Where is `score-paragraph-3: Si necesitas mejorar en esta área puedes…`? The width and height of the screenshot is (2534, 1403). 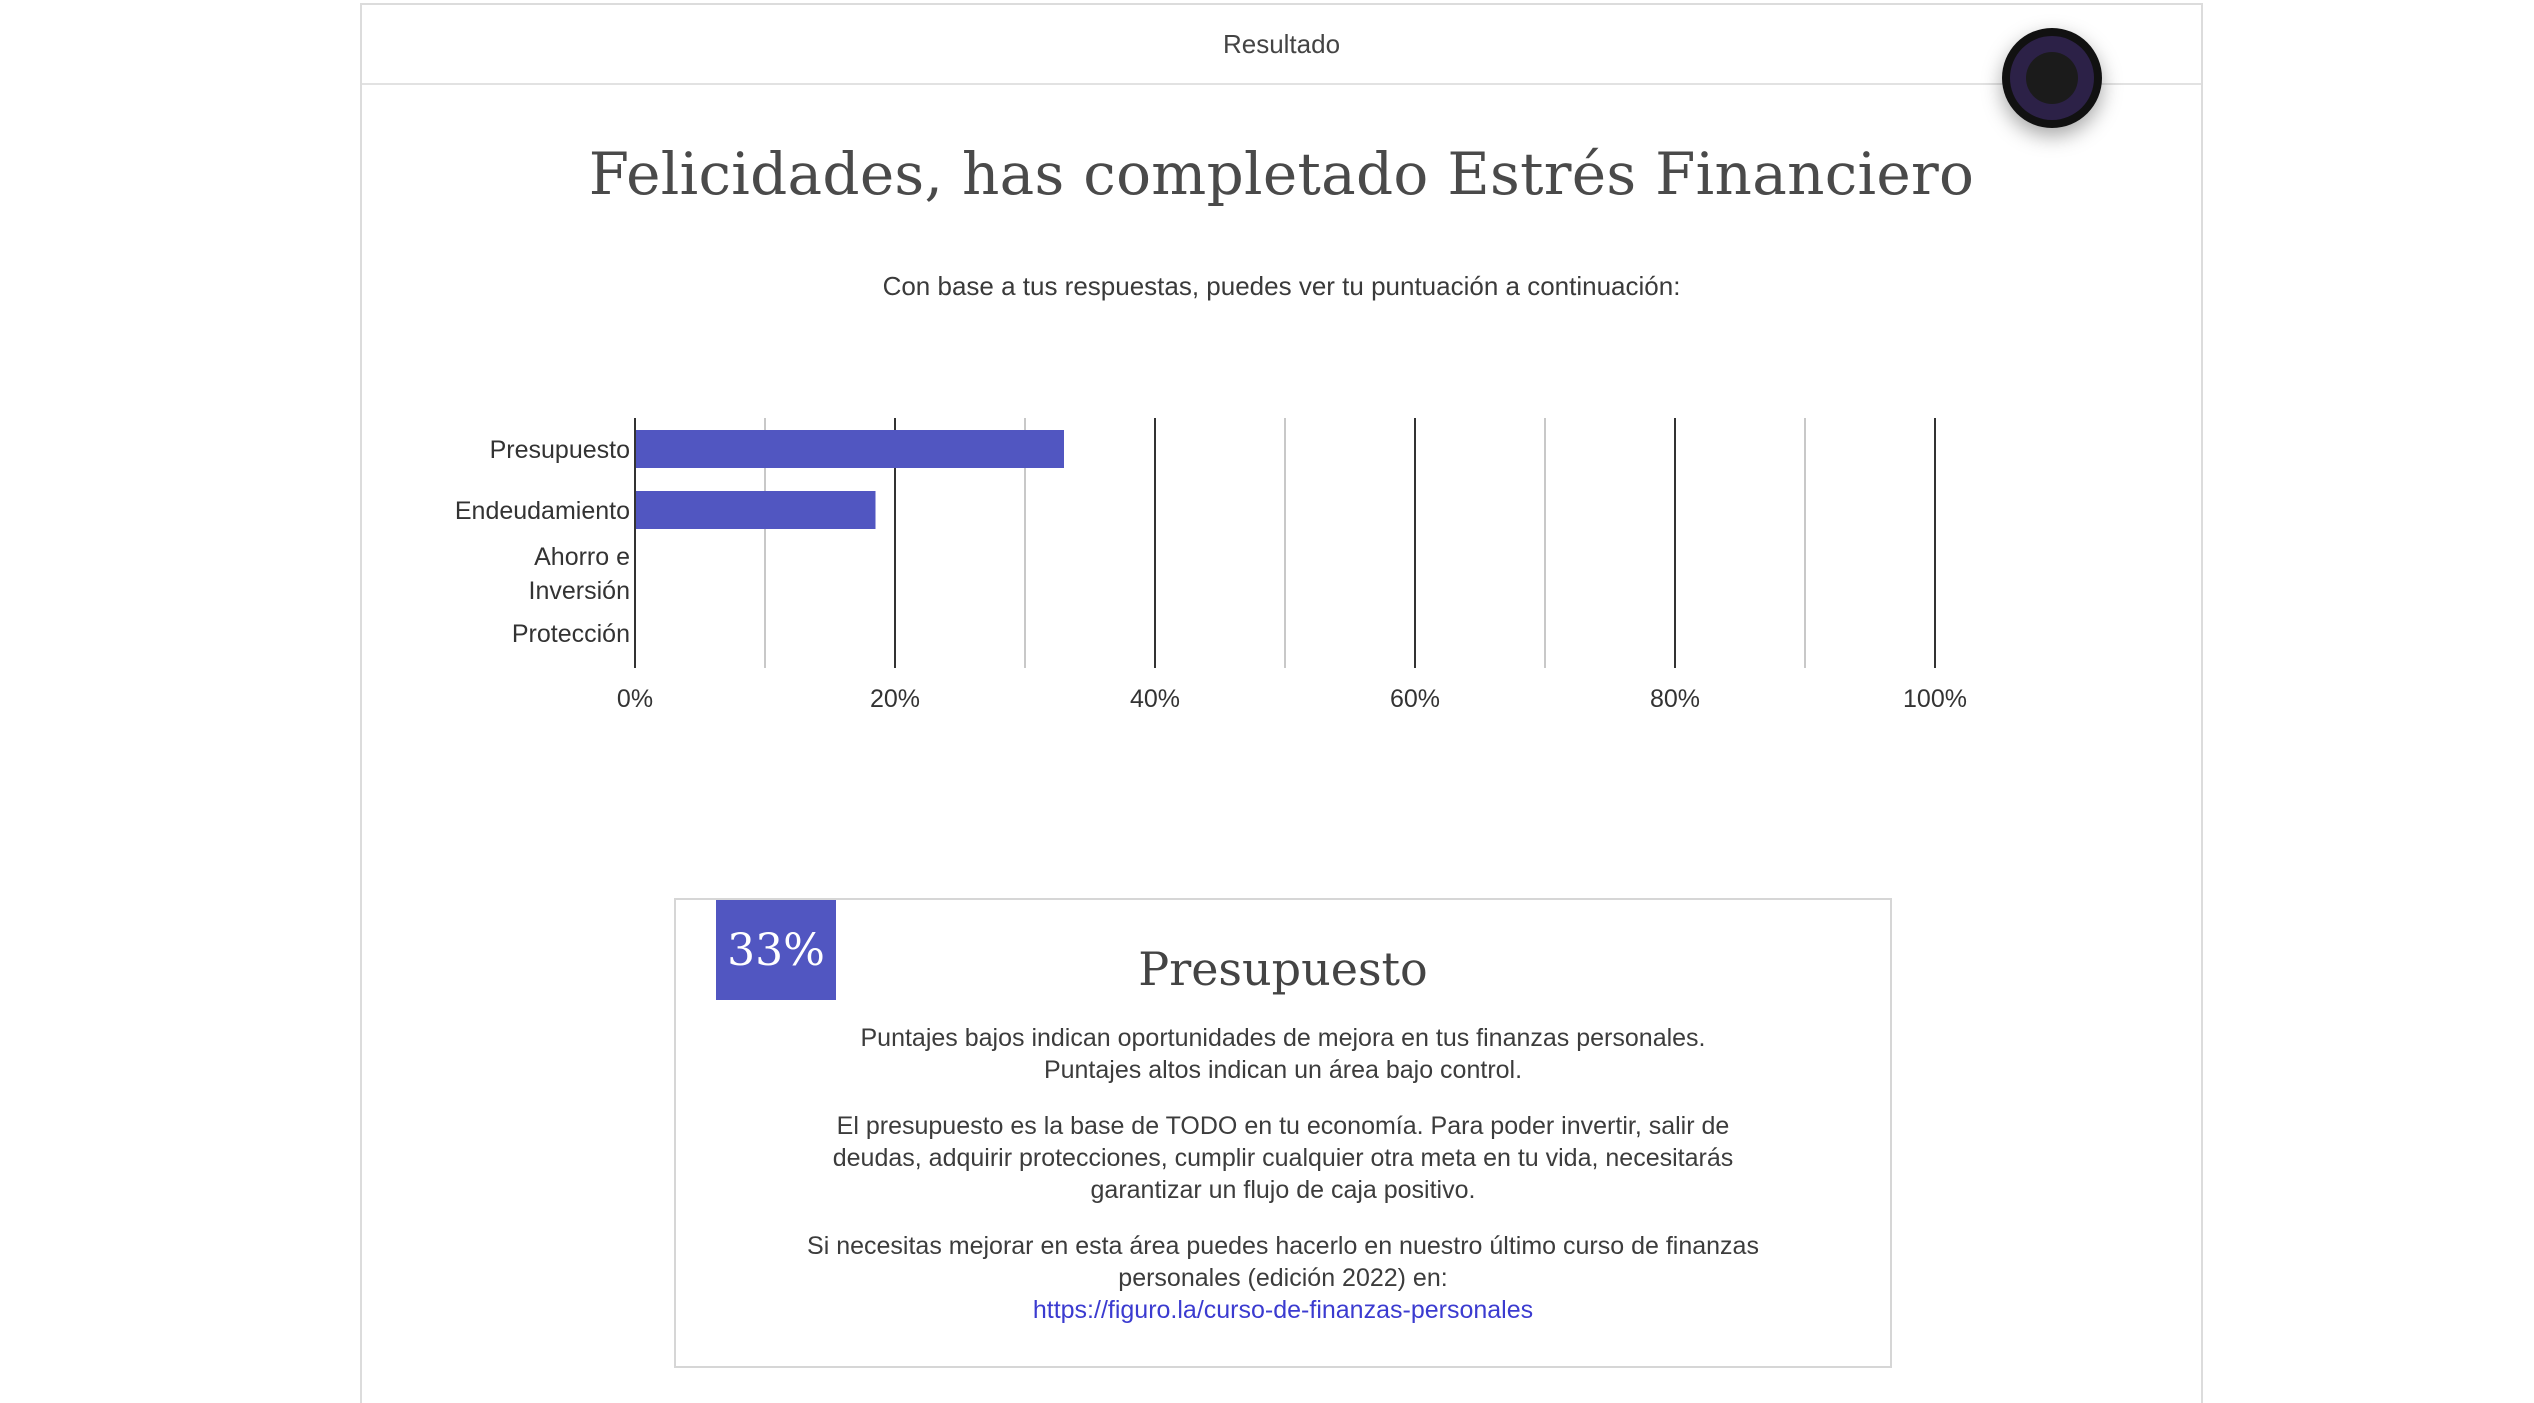 score-paragraph-3: Si necesitas mejorar en esta área puedes… is located at coordinates (1283, 1278).